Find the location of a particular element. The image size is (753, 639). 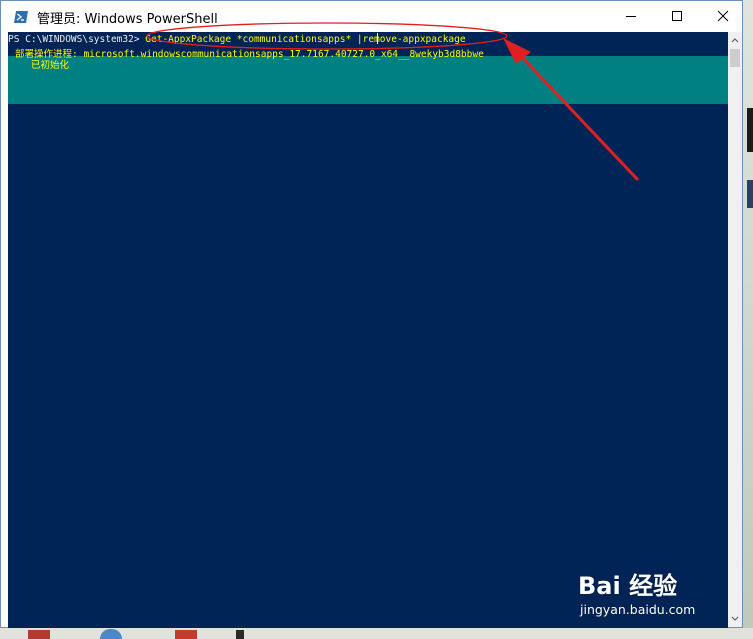

chevron-up-icon is located at coordinates (735, 40).